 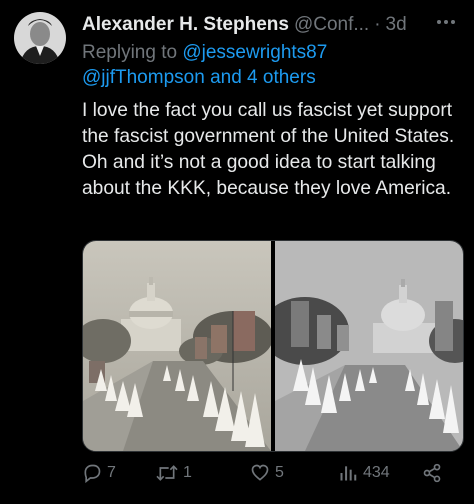 I want to click on mention-link: @jjfThompson, so click(x=143, y=77).